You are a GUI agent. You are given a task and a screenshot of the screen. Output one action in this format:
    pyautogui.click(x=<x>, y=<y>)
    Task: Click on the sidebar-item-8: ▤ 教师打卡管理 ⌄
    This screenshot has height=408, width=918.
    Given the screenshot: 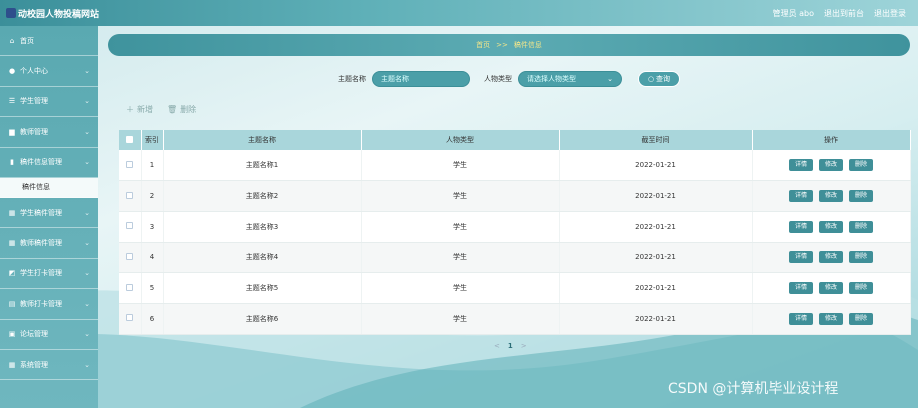 What is the action you would take?
    pyautogui.click(x=49, y=304)
    